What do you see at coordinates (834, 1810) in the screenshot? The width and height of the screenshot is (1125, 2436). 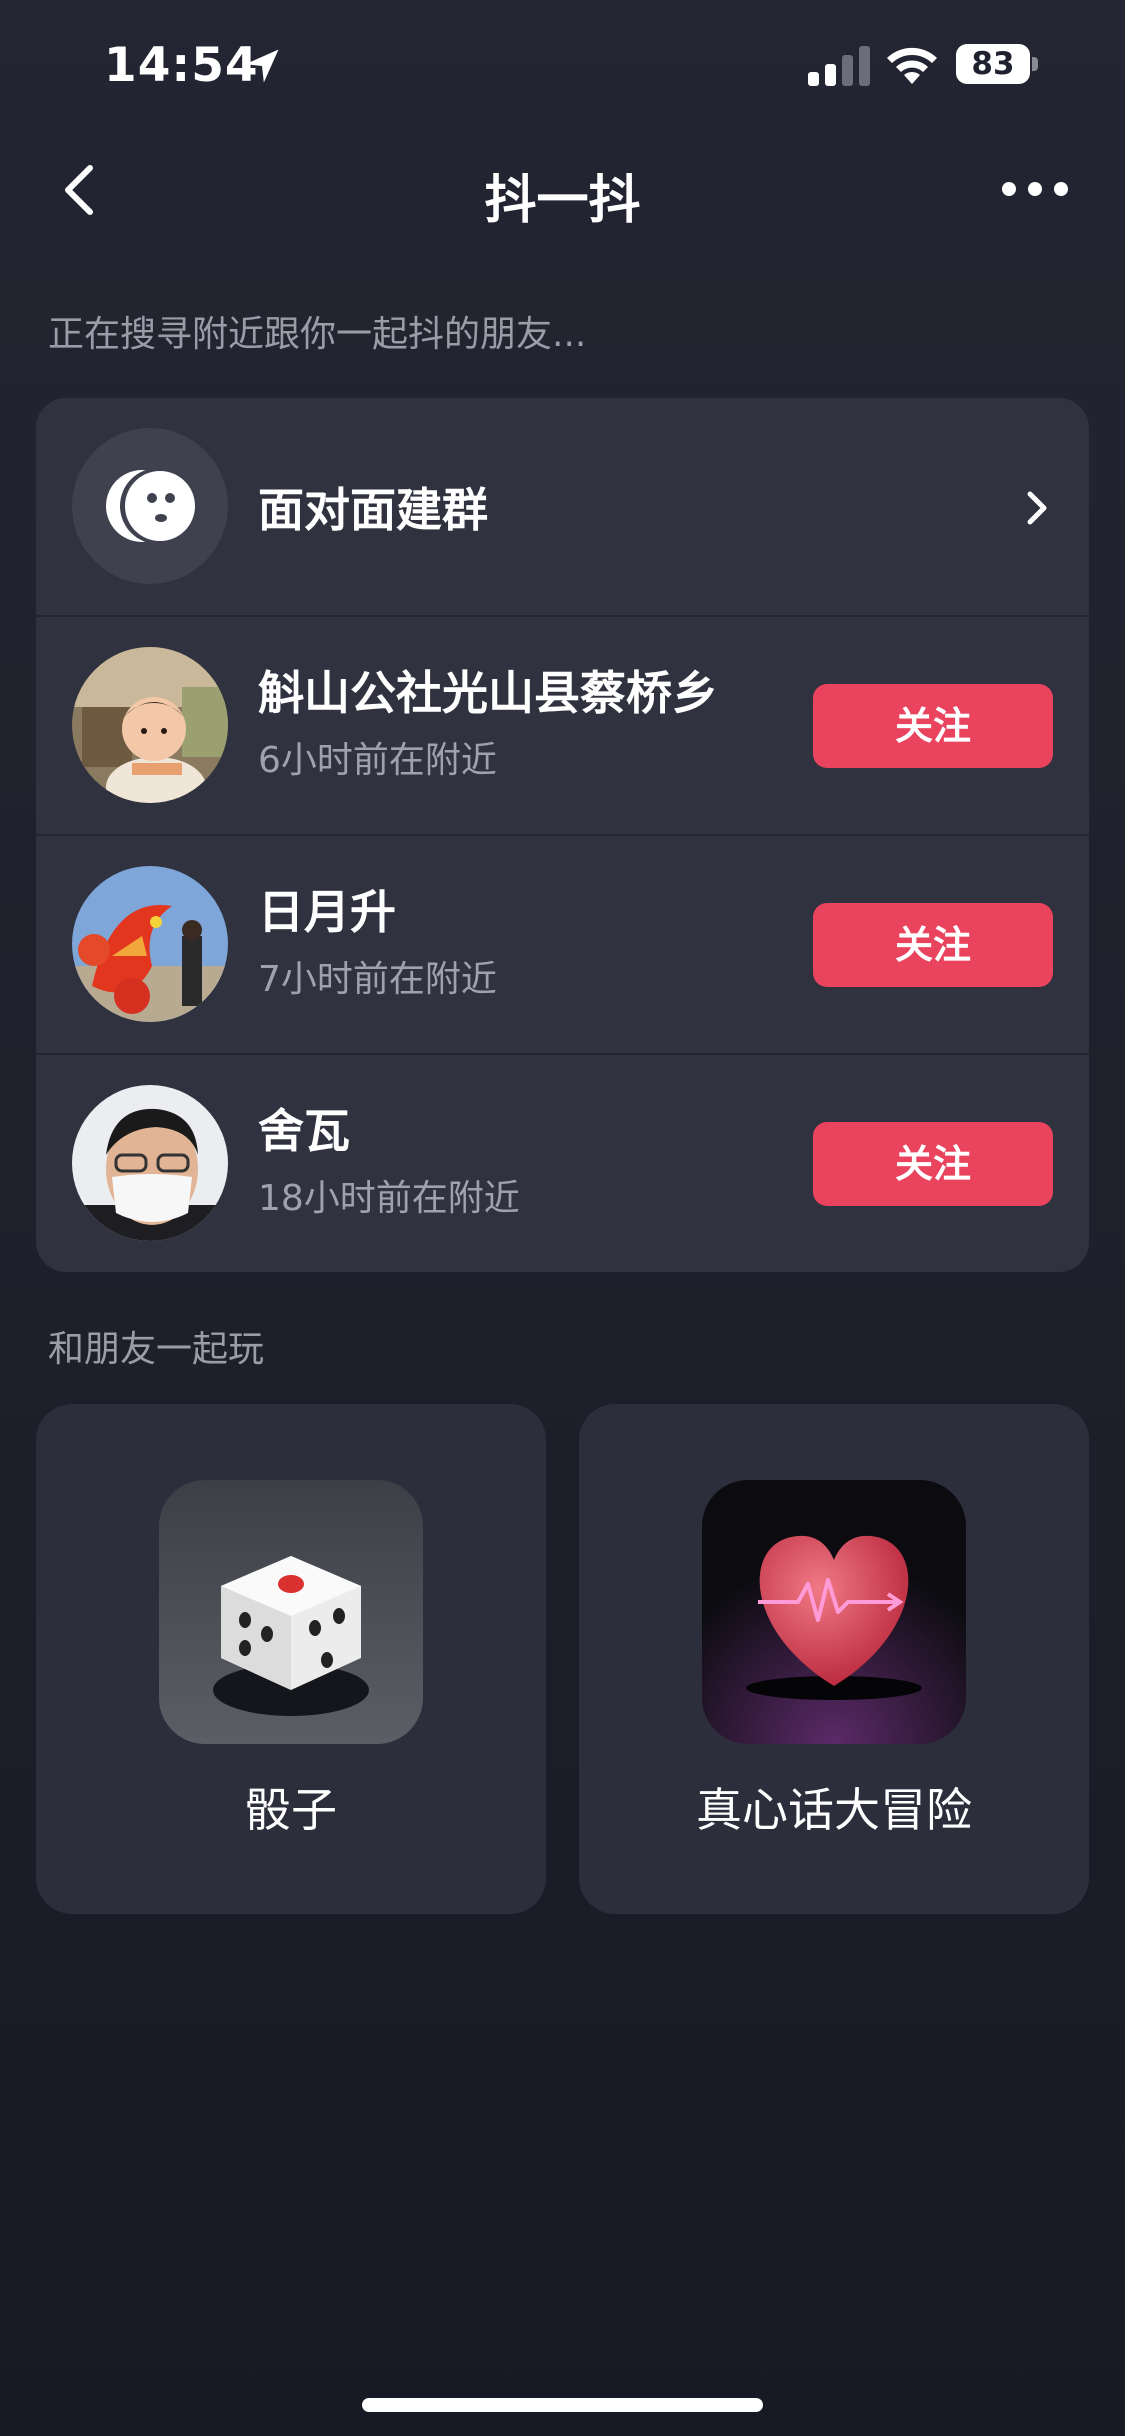 I see `game-label: 真心话大冒险` at bounding box center [834, 1810].